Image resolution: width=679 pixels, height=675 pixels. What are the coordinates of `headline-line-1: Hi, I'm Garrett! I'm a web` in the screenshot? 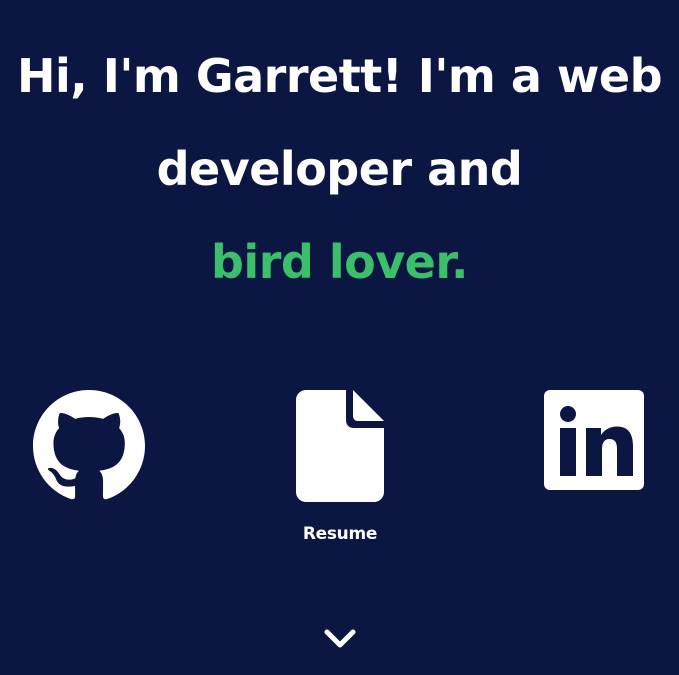 It's located at (339, 76).